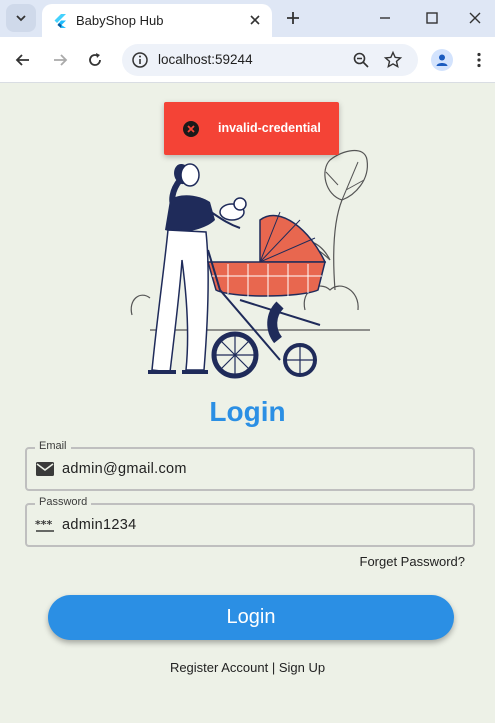 The height and width of the screenshot is (723, 495). Describe the element at coordinates (385, 18) in the screenshot. I see `minimize-icon` at that location.